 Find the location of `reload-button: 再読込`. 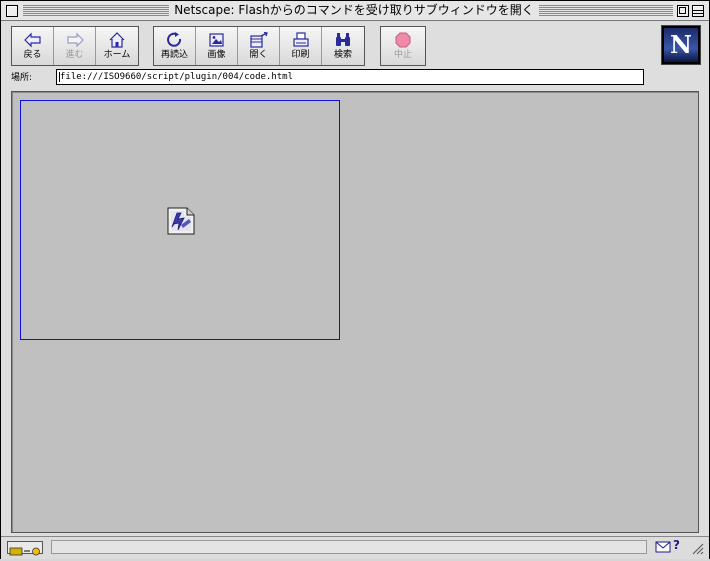

reload-button: 再読込 is located at coordinates (175, 46).